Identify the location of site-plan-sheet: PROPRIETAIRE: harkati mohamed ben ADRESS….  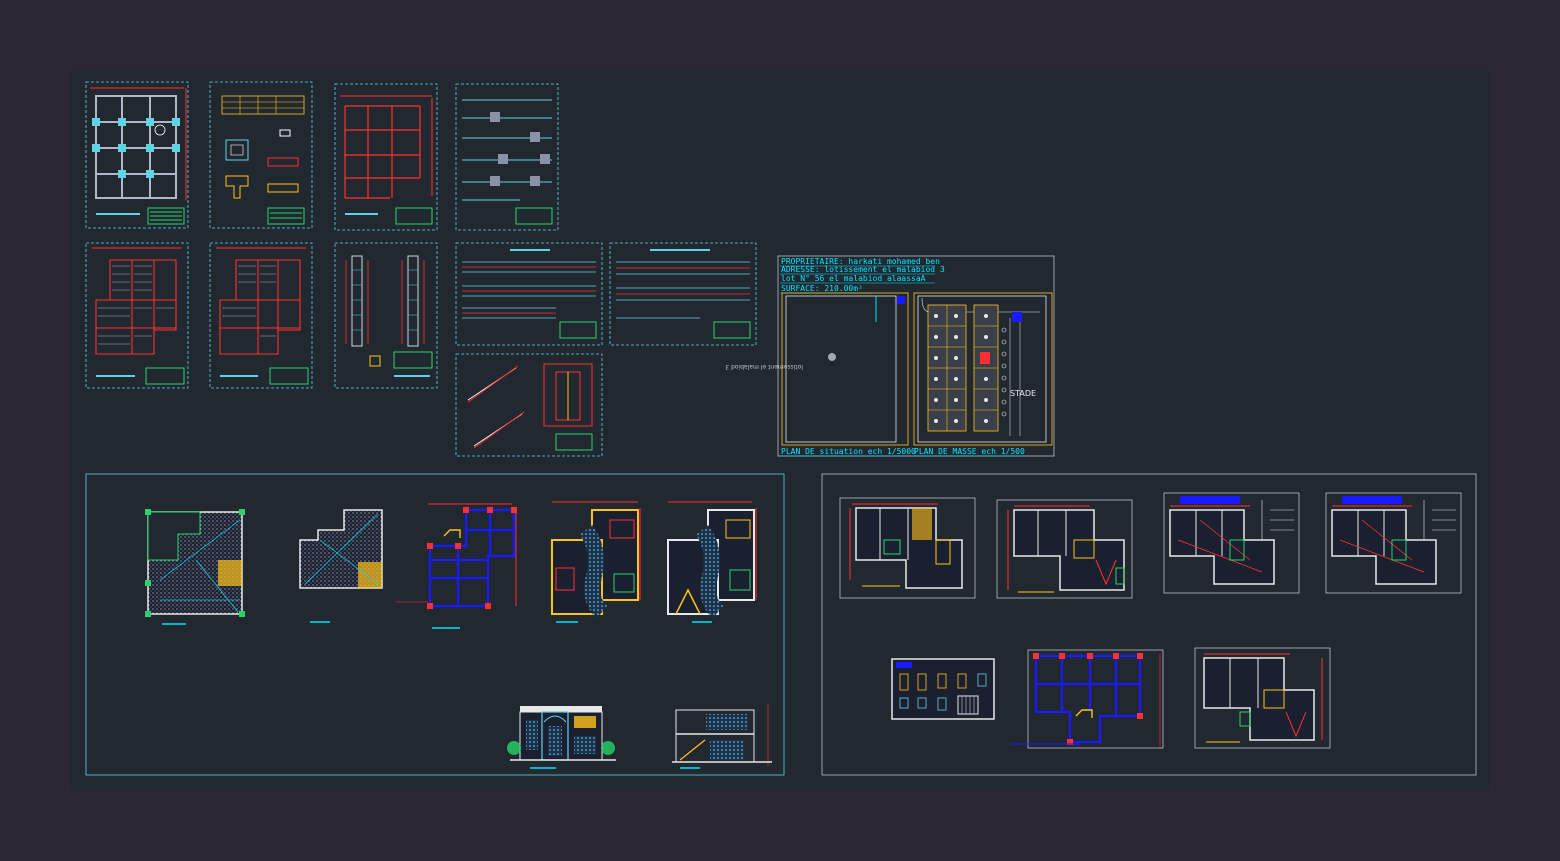
(890, 356).